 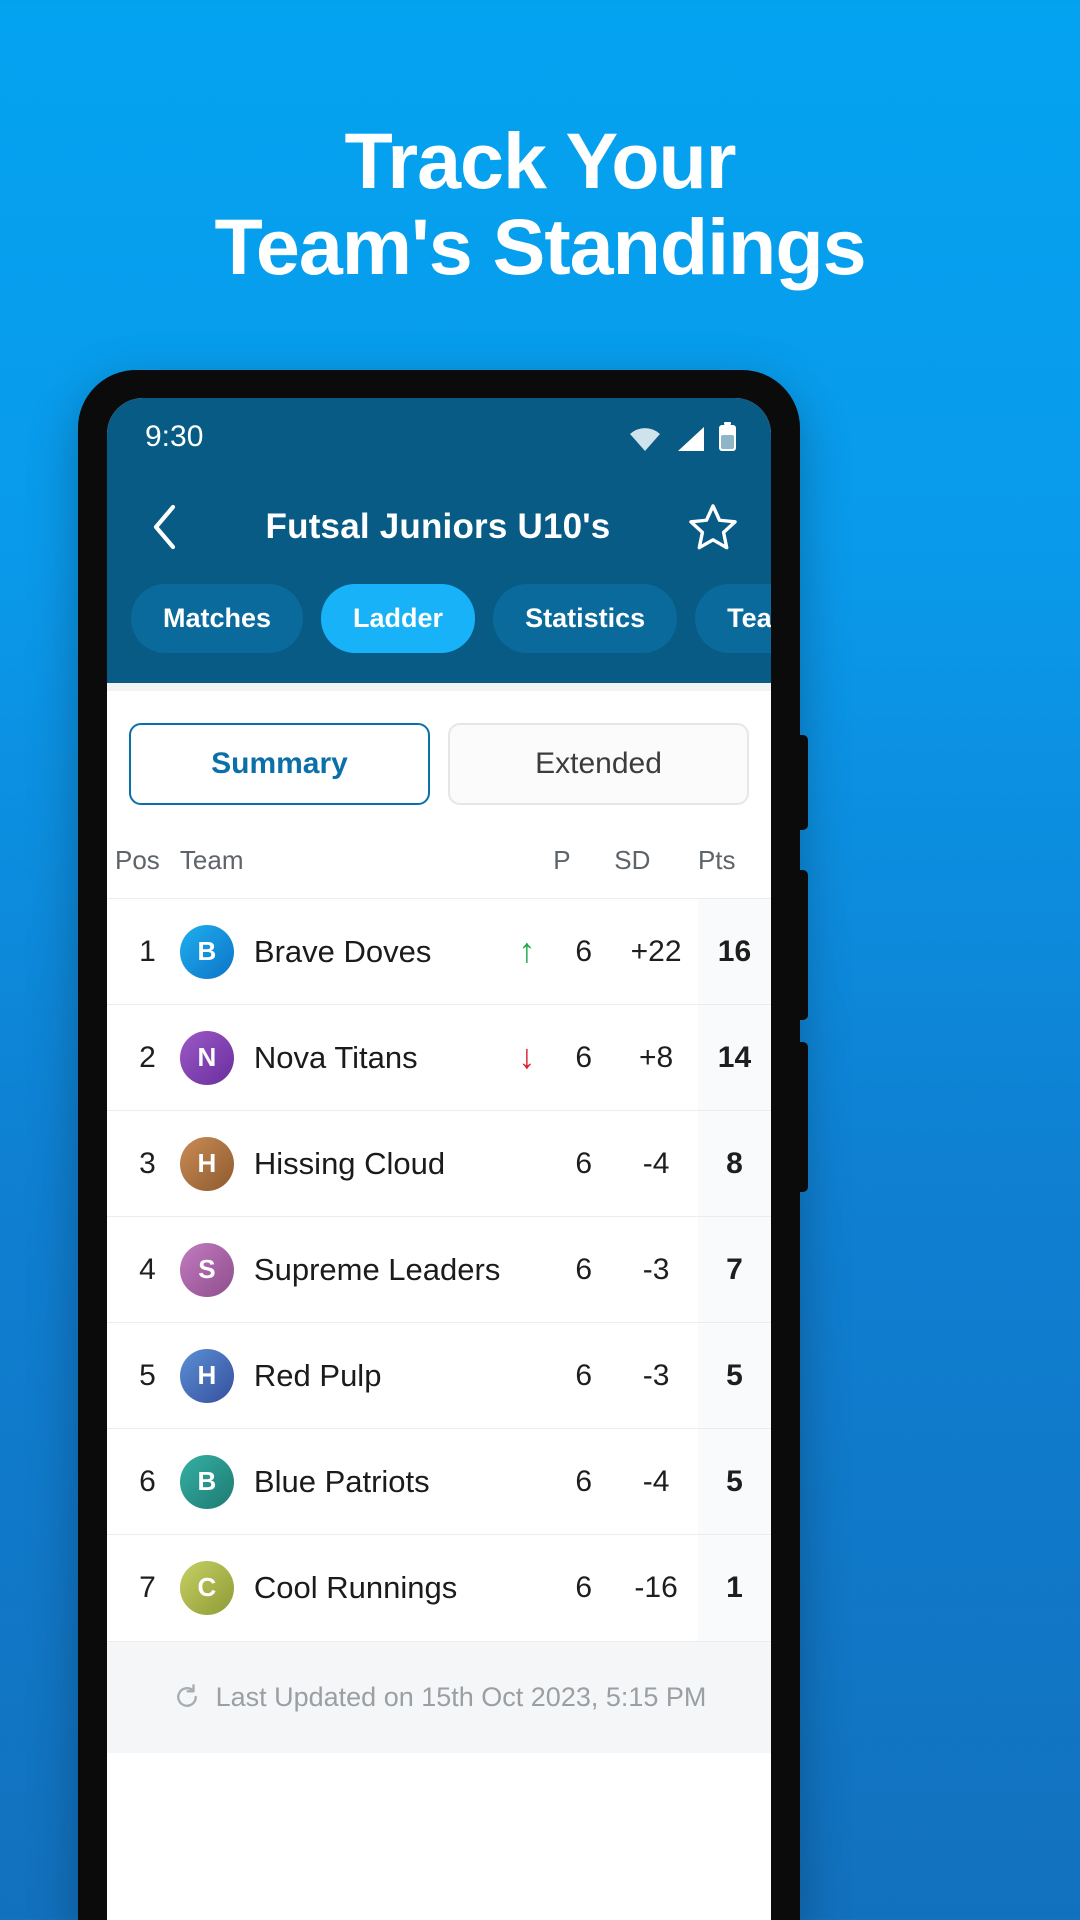 What do you see at coordinates (143, 1481) in the screenshot?
I see `cell-position: 6` at bounding box center [143, 1481].